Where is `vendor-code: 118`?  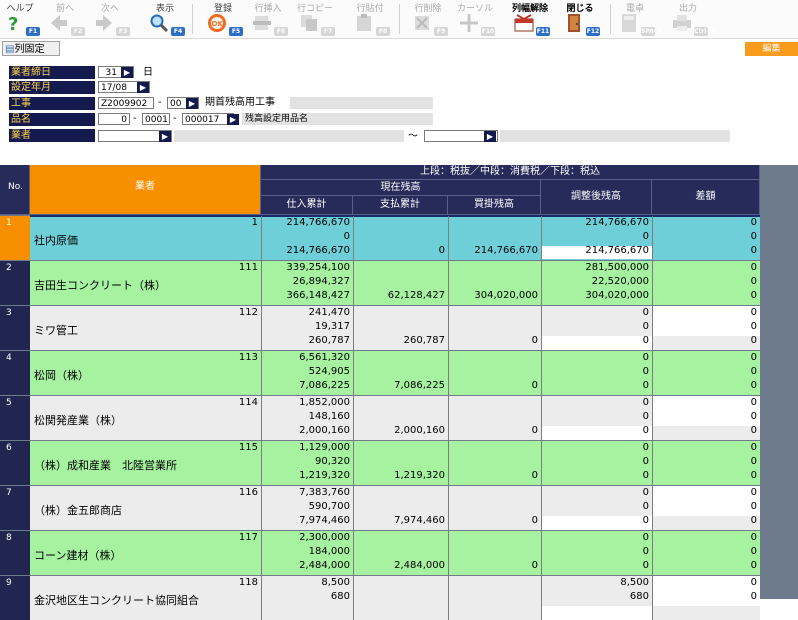
vendor-code: 118 is located at coordinates (145, 583).